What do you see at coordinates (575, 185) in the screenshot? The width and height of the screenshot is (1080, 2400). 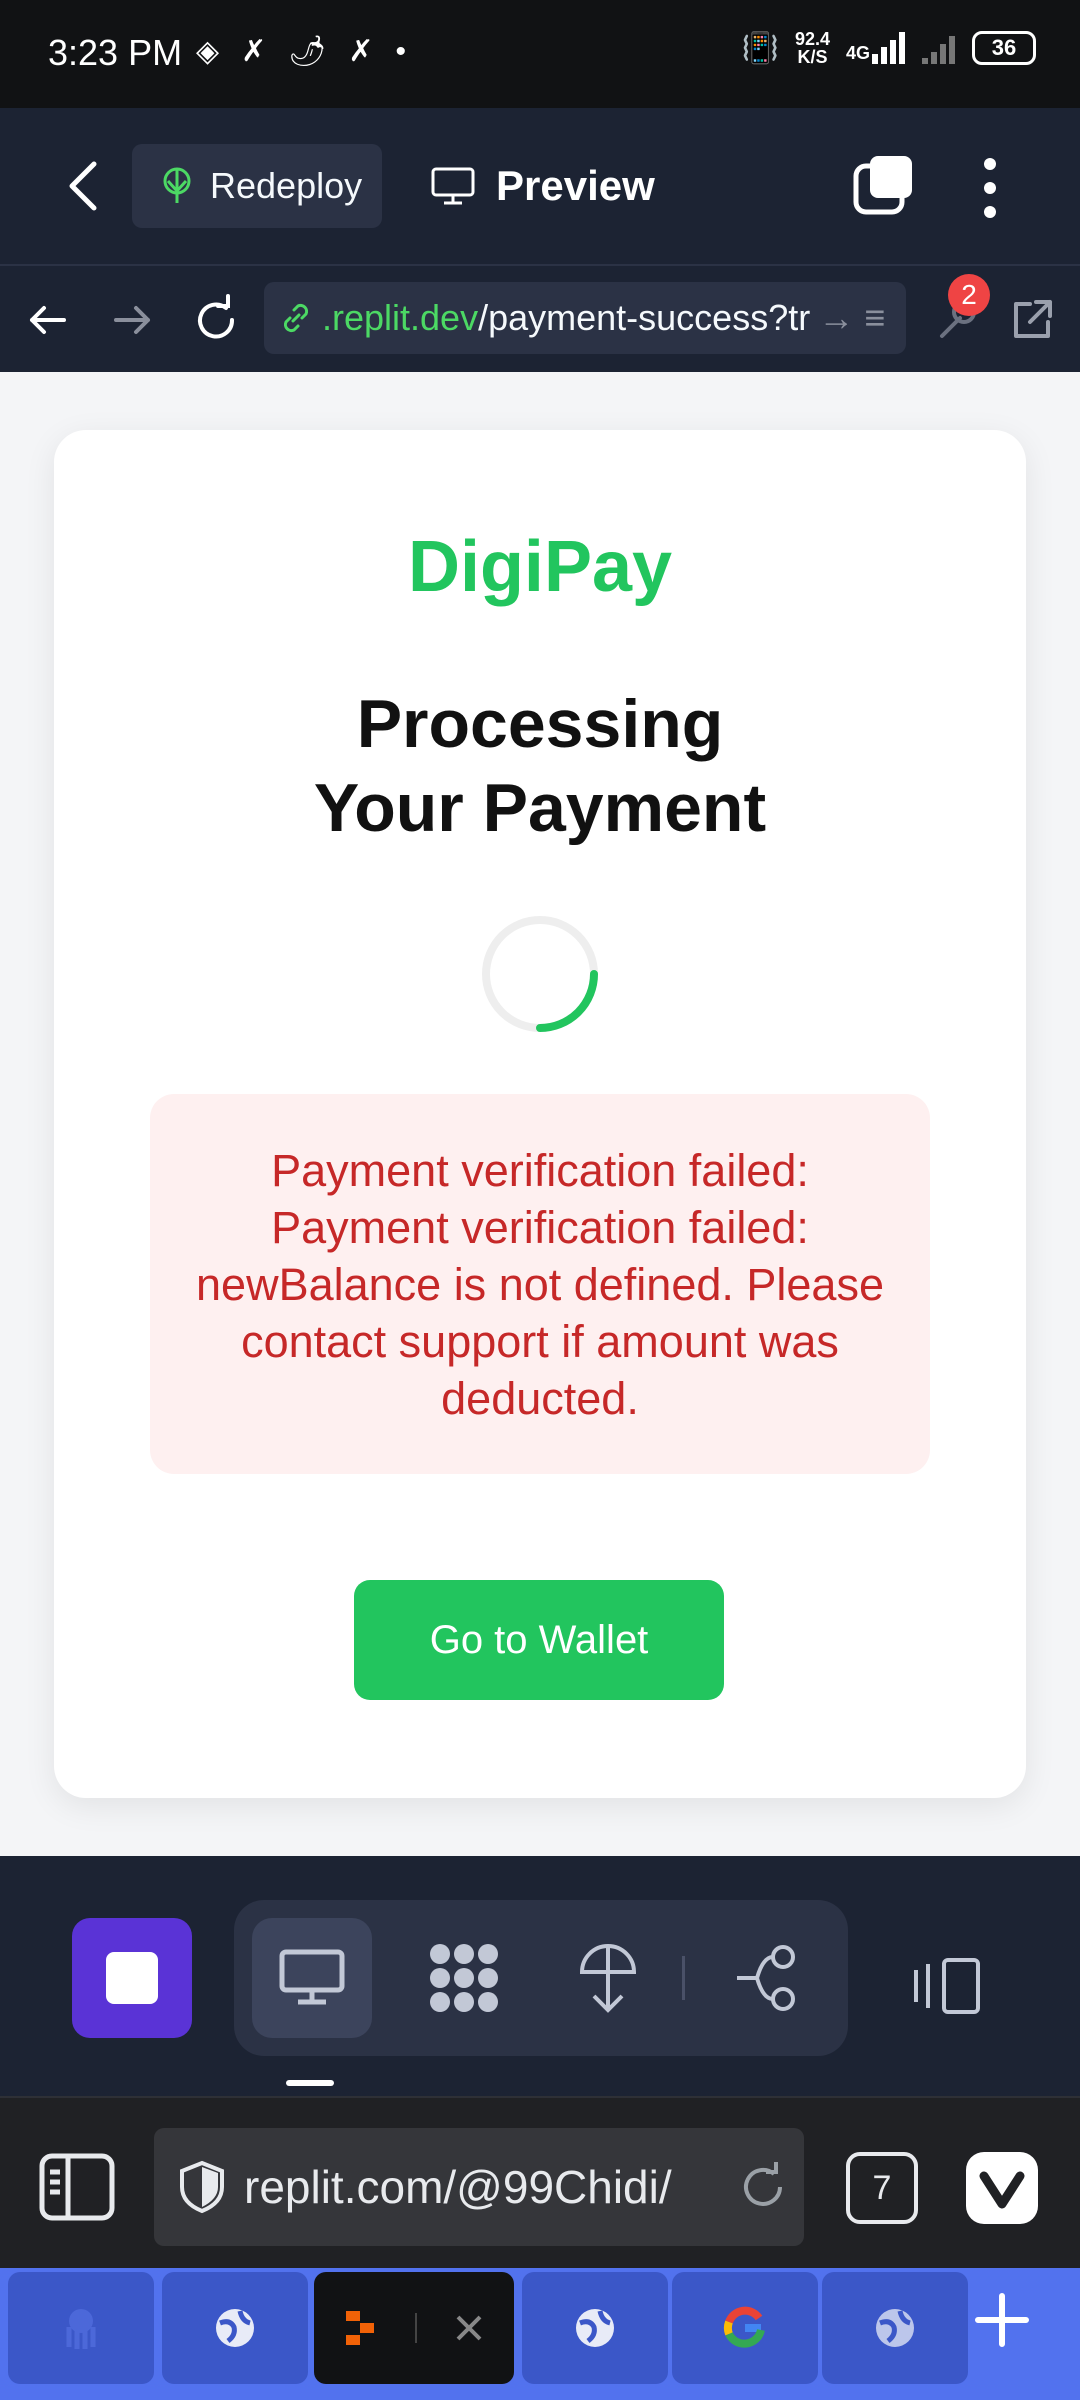 I see `preview-label: Preview` at bounding box center [575, 185].